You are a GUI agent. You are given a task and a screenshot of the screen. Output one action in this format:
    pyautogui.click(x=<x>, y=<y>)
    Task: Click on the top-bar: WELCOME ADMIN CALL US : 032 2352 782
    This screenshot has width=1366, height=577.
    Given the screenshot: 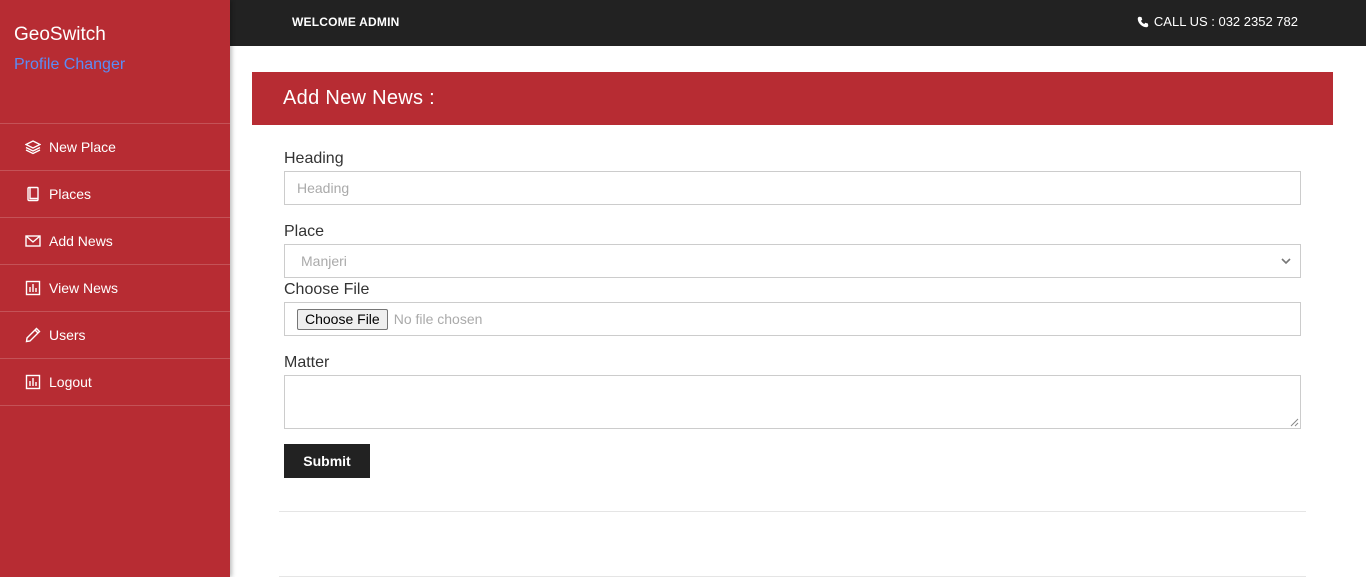 What is the action you would take?
    pyautogui.click(x=798, y=23)
    